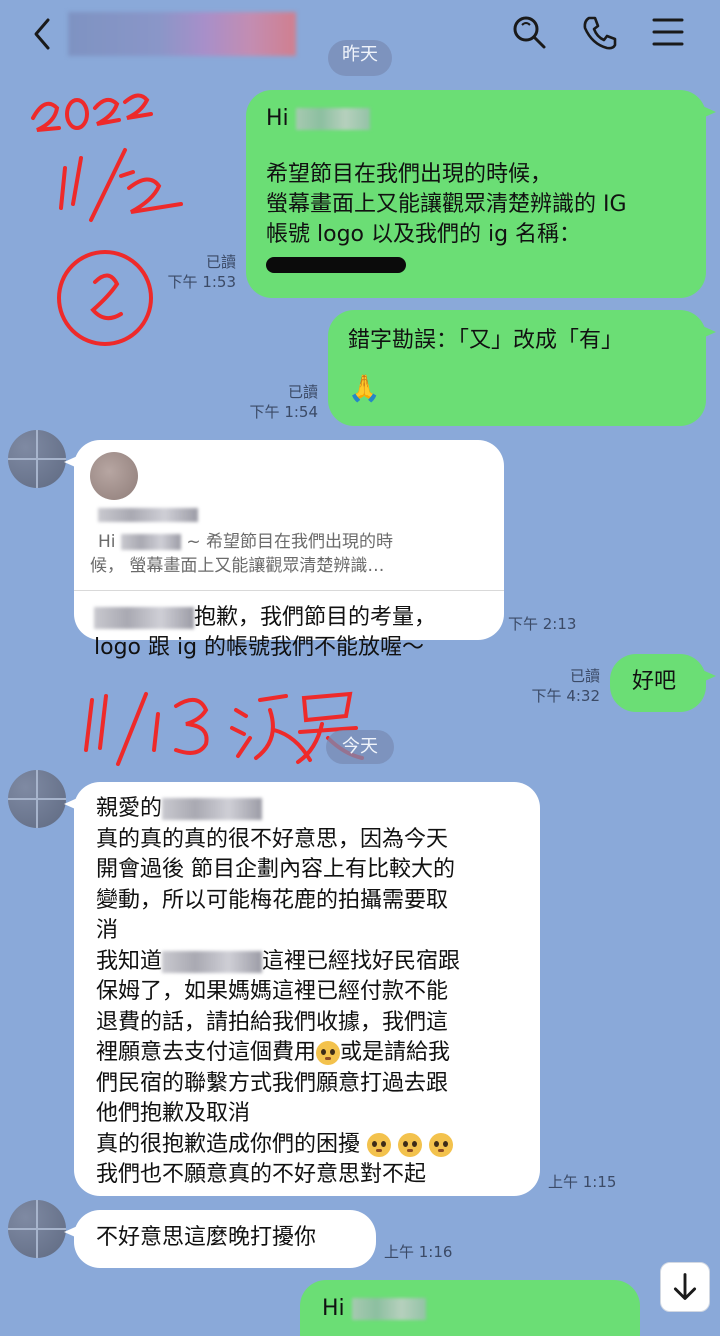 This screenshot has height=1336, width=720. I want to click on message-time: 下午 1:53, so click(201, 282).